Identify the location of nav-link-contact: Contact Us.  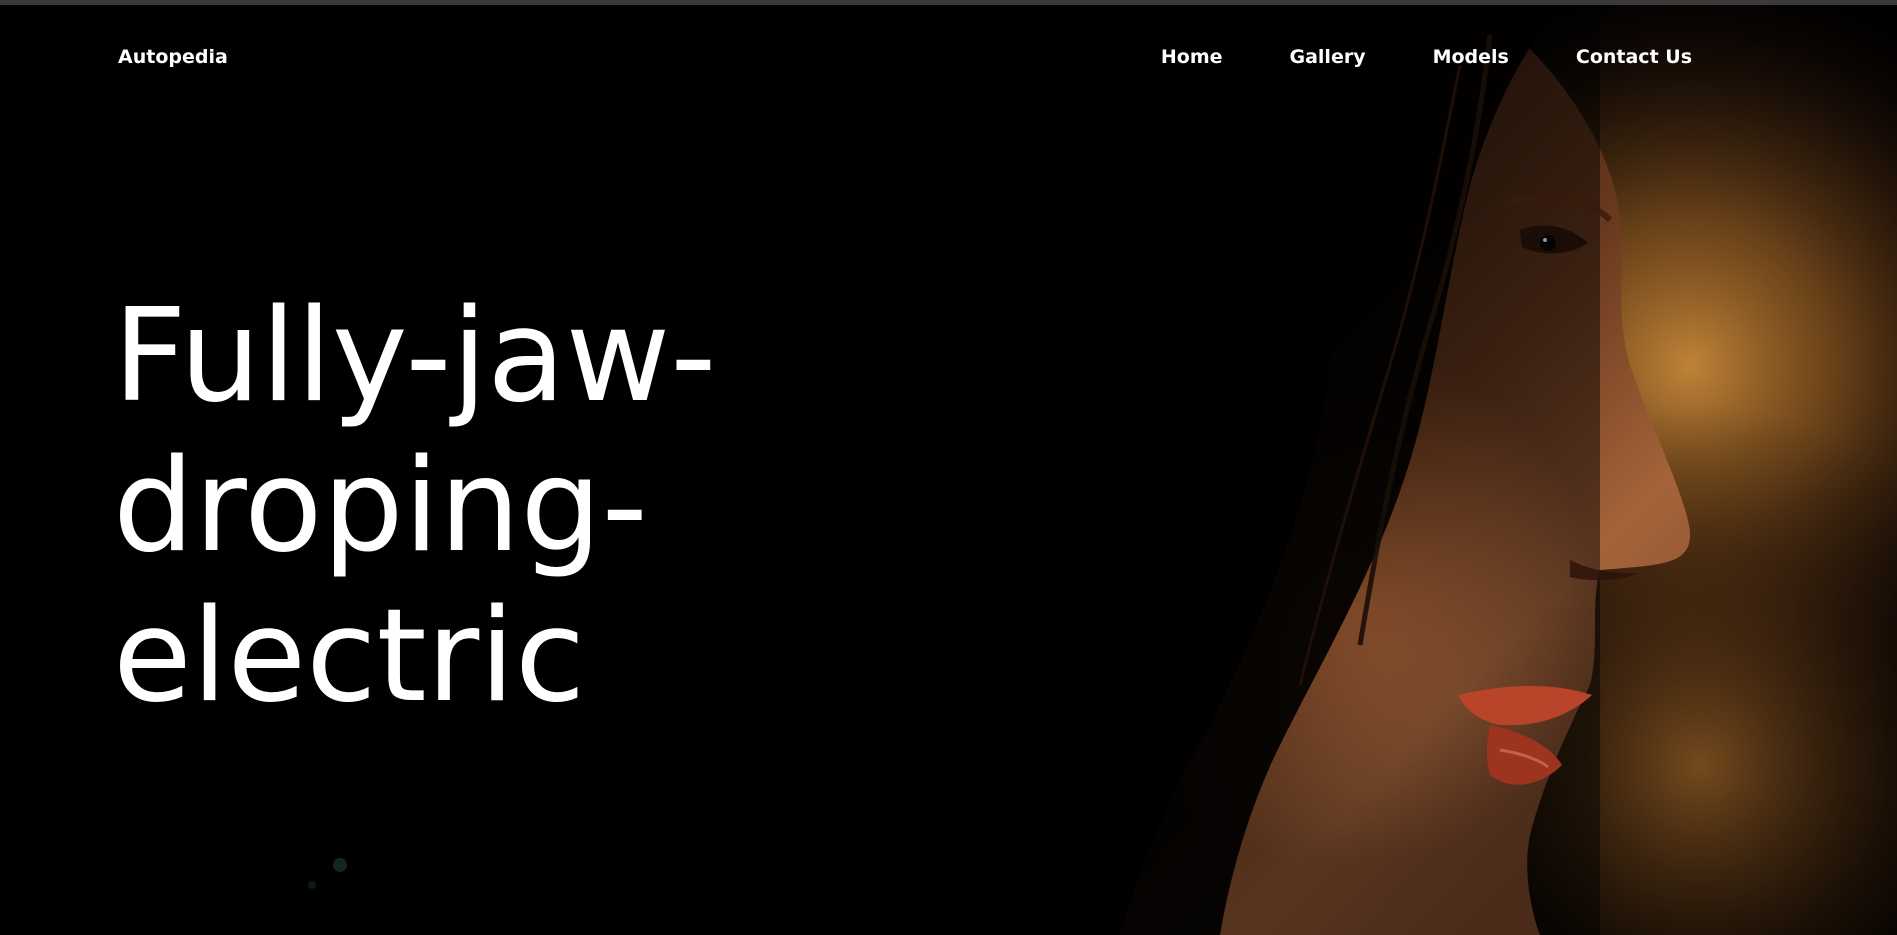
(1634, 57).